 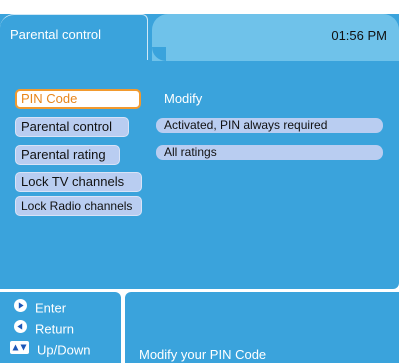 What do you see at coordinates (275, 37) in the screenshot?
I see `clock-bar: 01:56 PM` at bounding box center [275, 37].